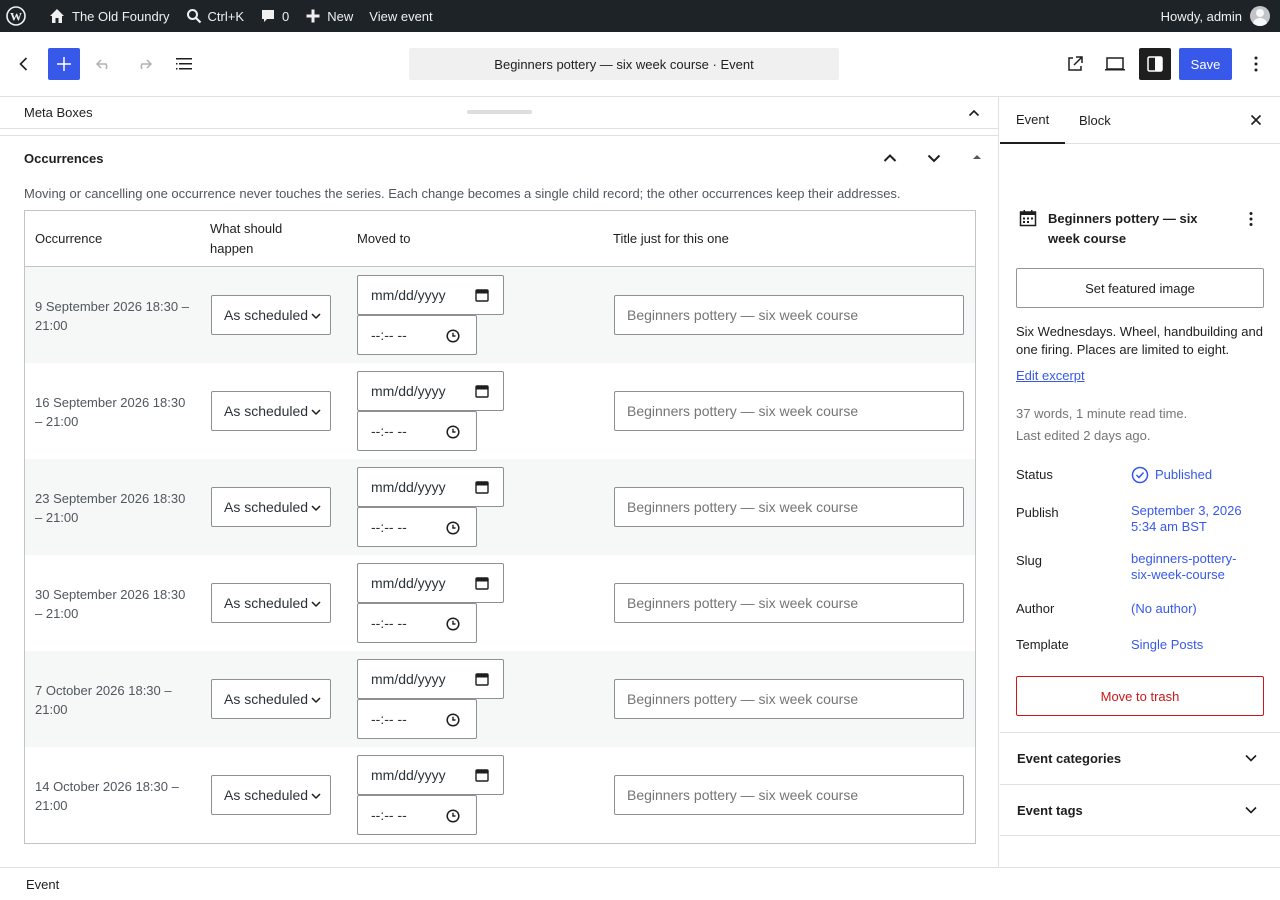 The width and height of the screenshot is (1280, 900). I want to click on template-value: Single Posts, so click(1167, 645).